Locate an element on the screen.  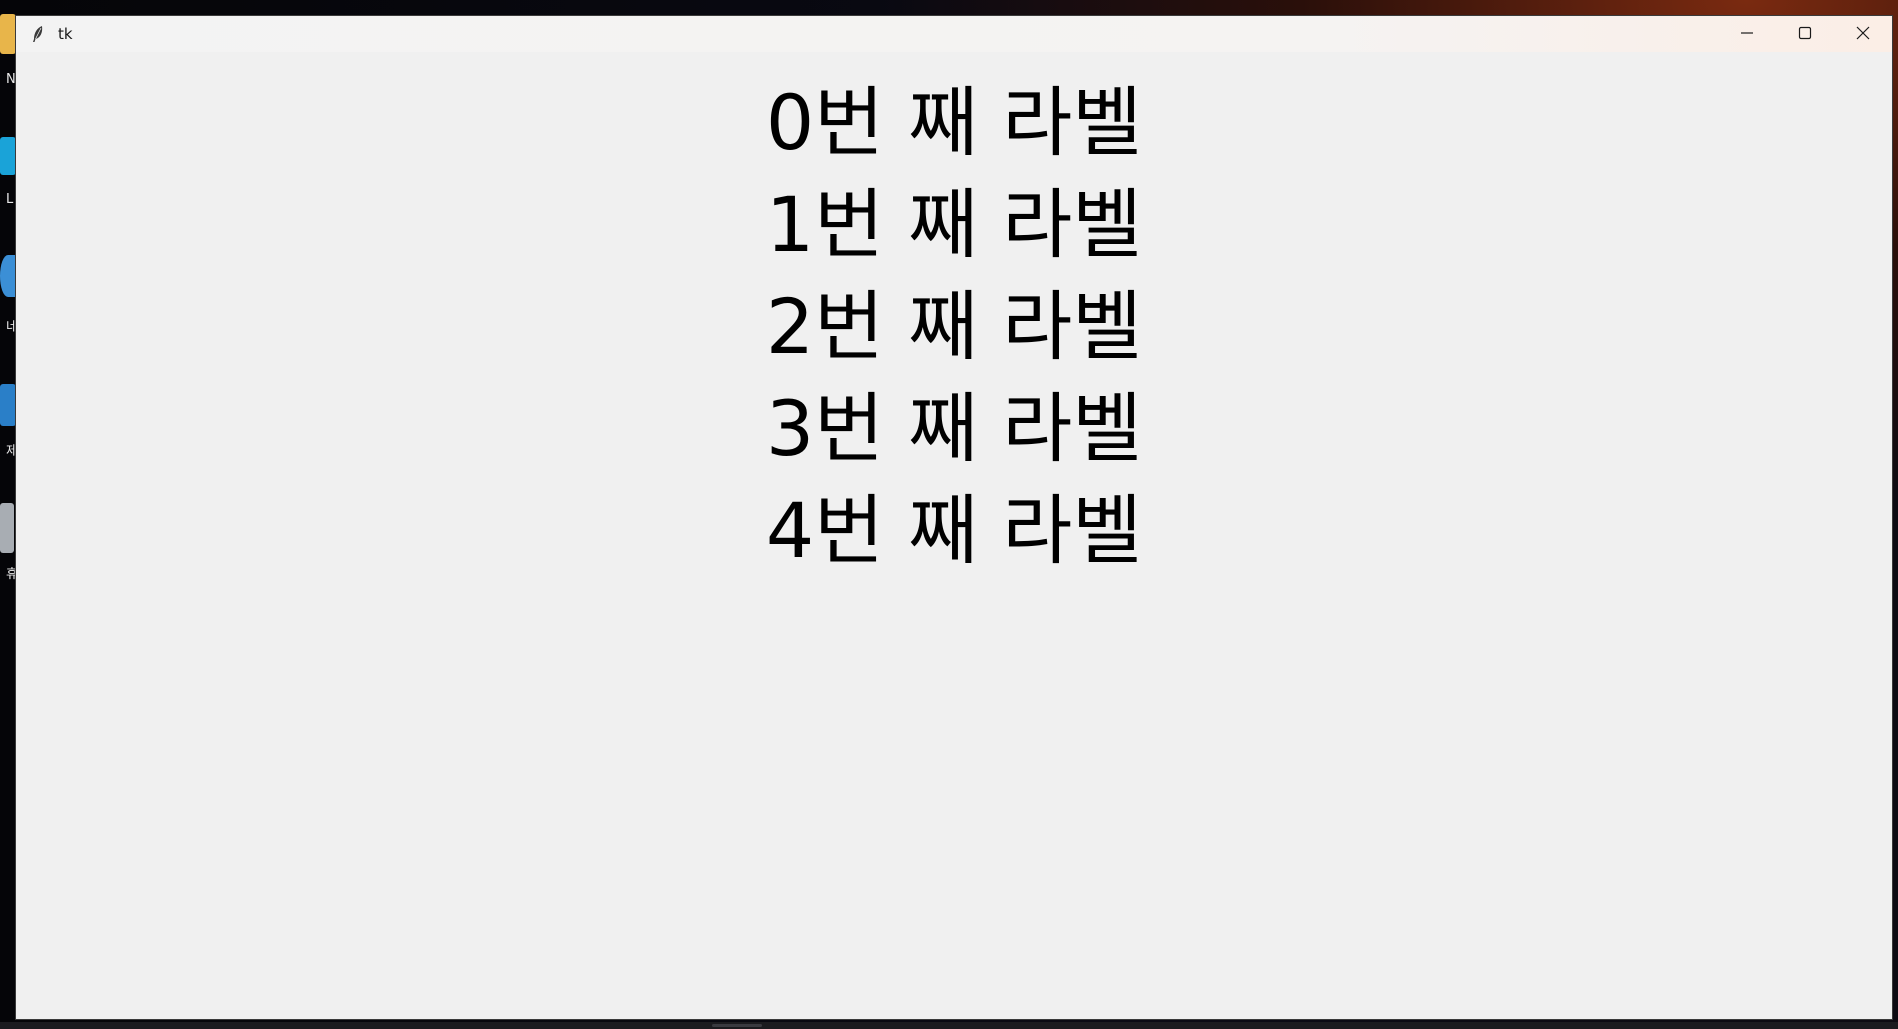
window-title: tk is located at coordinates (65, 34).